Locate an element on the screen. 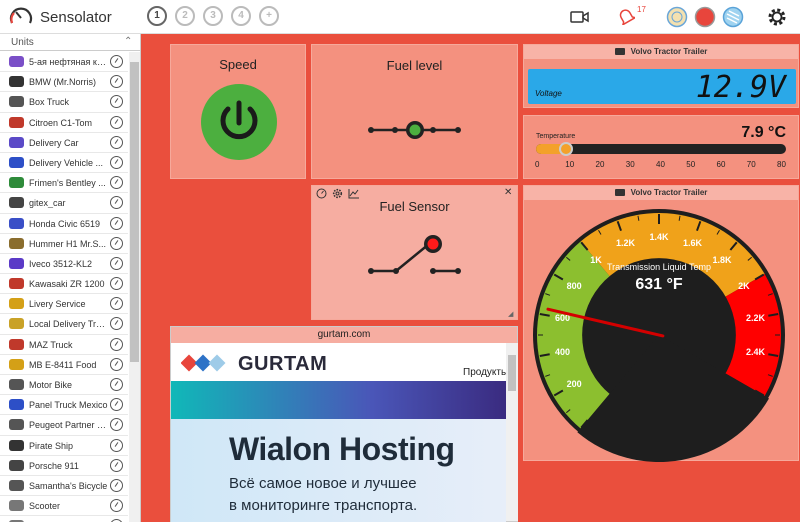 The image size is (800, 522). notification-bell-icon is located at coordinates (626, 16).